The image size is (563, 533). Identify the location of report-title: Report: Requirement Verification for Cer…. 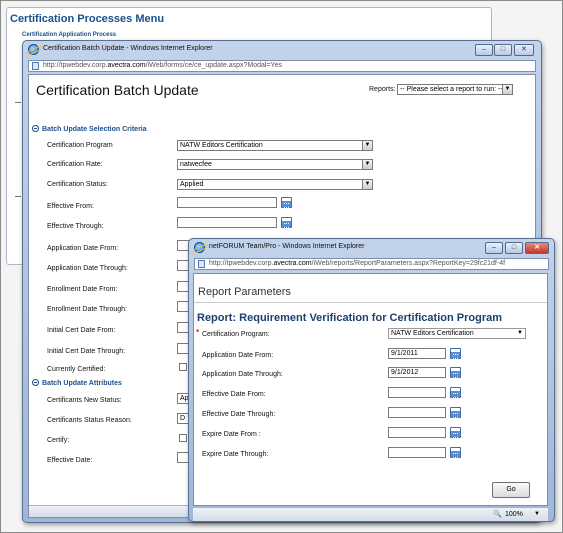
(349, 318).